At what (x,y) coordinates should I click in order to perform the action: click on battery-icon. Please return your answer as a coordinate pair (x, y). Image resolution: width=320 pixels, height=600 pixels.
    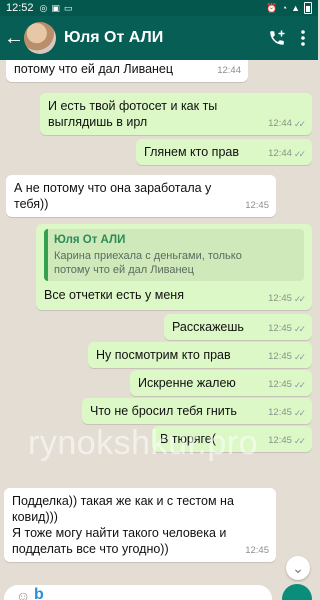
    Looking at the image, I should click on (308, 8).